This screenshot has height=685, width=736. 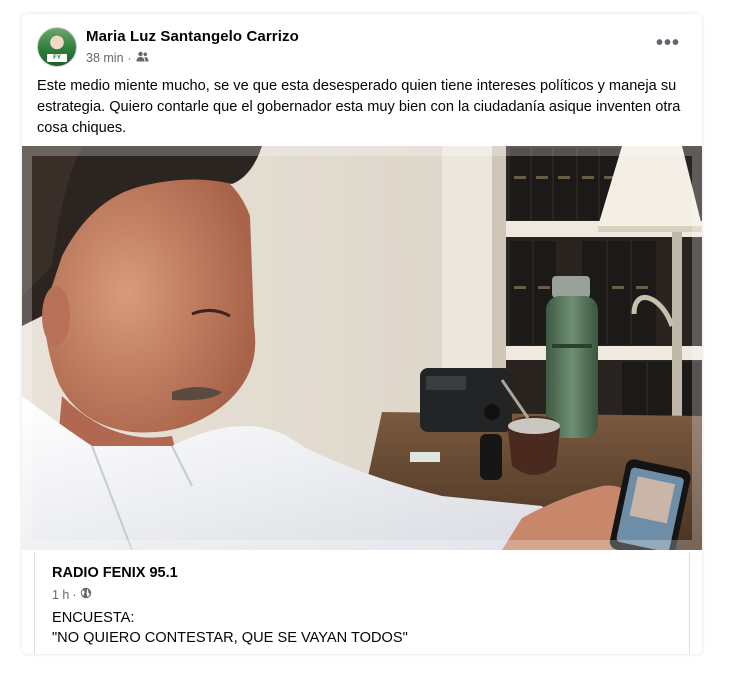 What do you see at coordinates (192, 36) in the screenshot?
I see `author-name: Maria Luz Santangelo Carrizo` at bounding box center [192, 36].